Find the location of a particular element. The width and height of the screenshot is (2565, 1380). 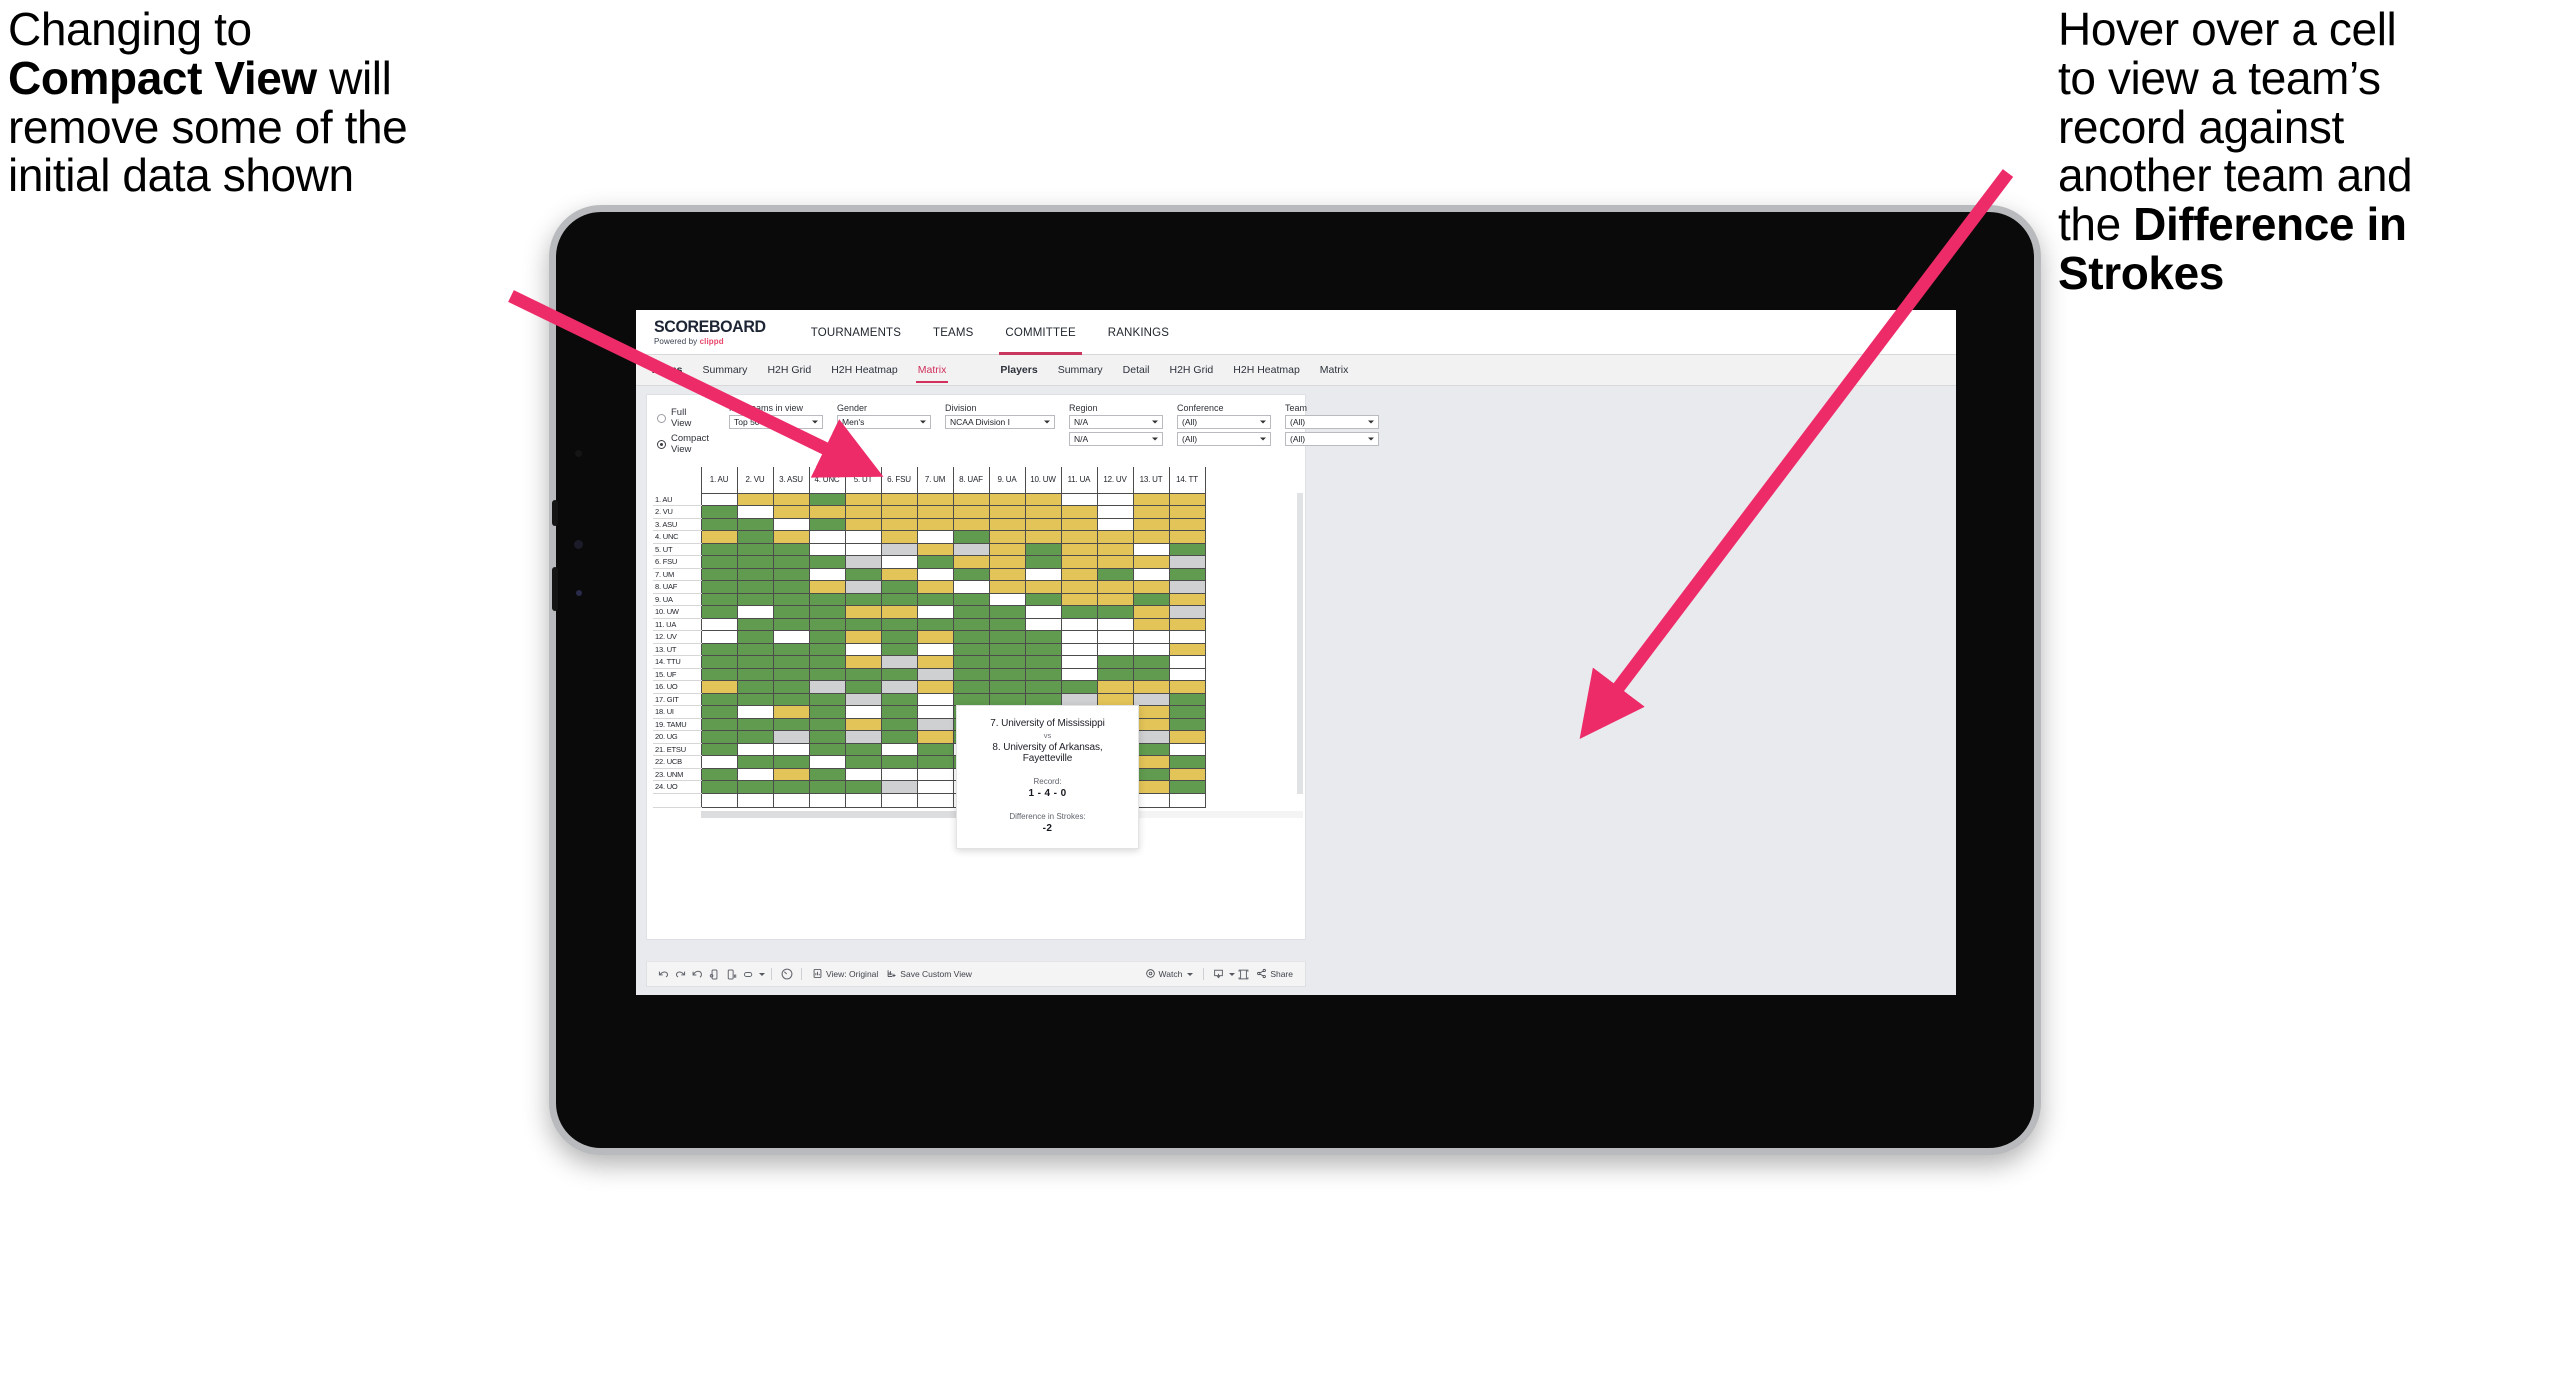

subnav-item-1-summary: Summary is located at coordinates (725, 370).